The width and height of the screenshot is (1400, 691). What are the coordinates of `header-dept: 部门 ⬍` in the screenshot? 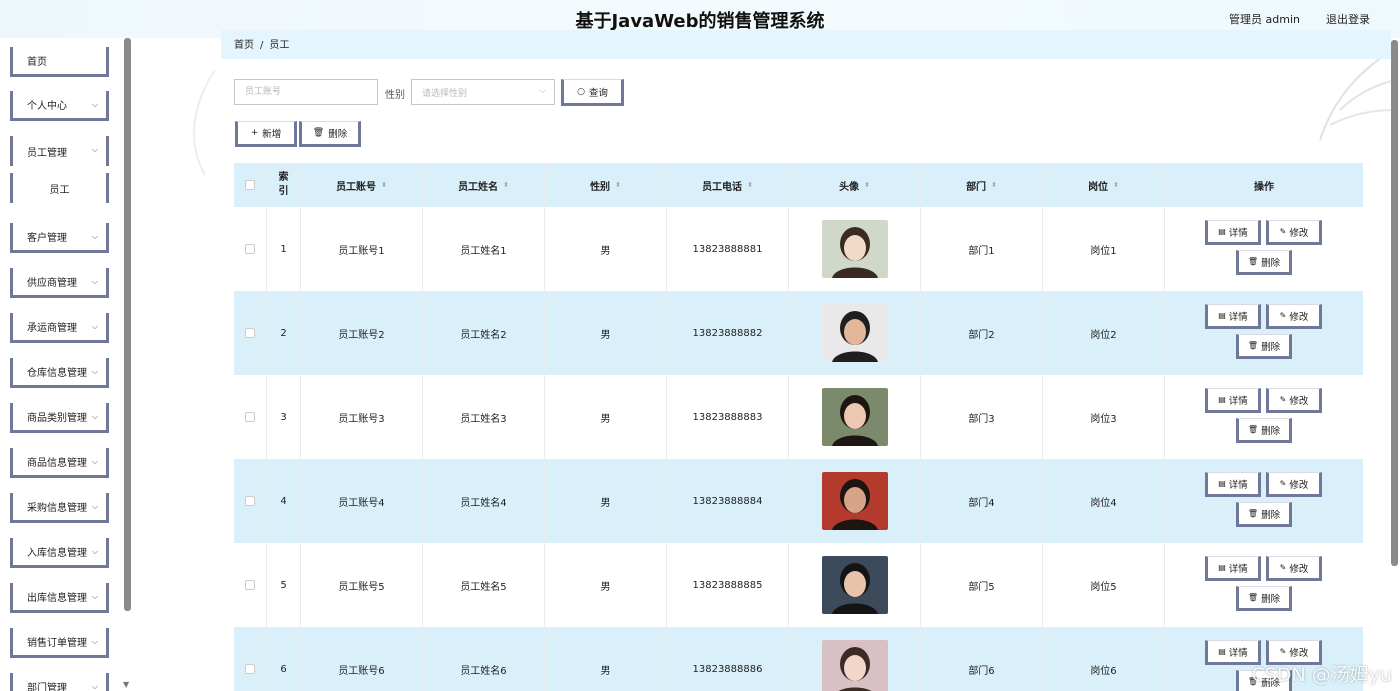 It's located at (982, 185).